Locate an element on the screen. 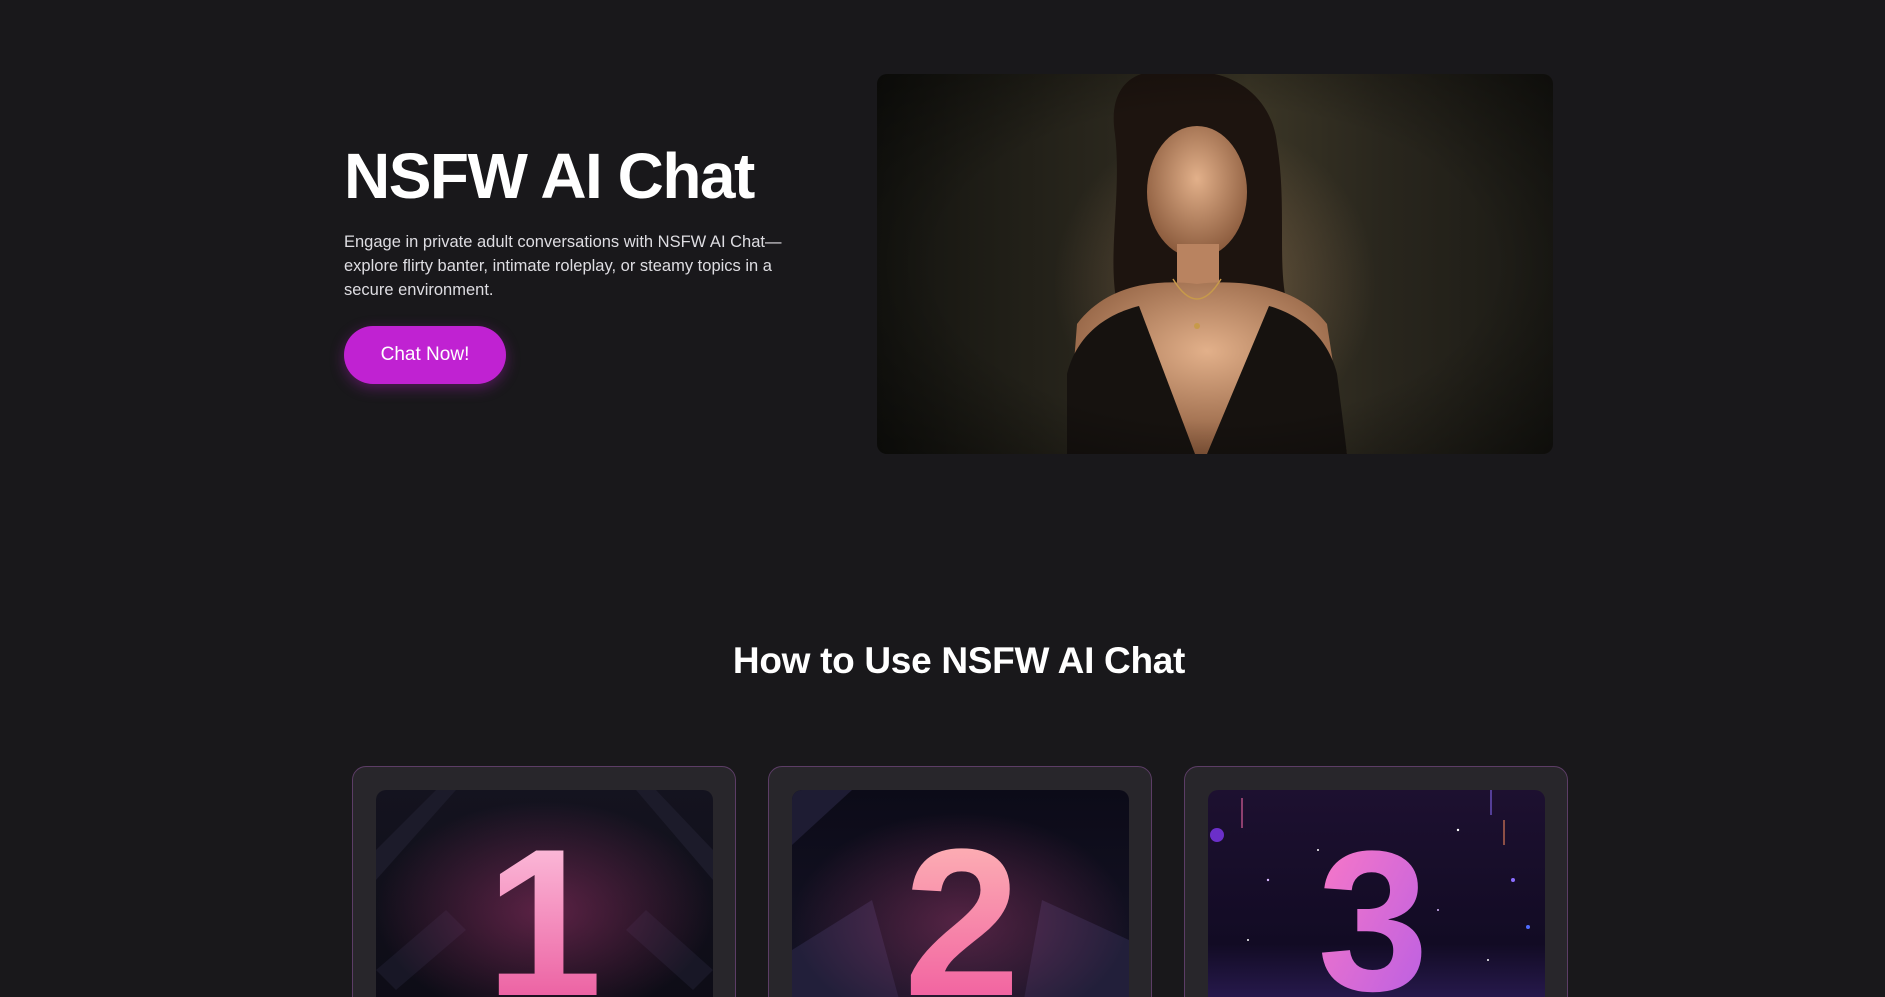  step-3-image: 3 is located at coordinates (1376, 893).